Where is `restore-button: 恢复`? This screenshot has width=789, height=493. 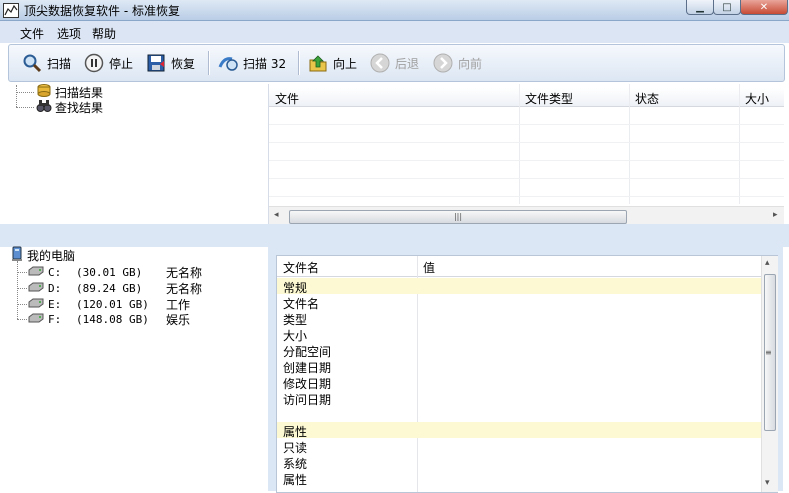
restore-button: 恢复 is located at coordinates (170, 63).